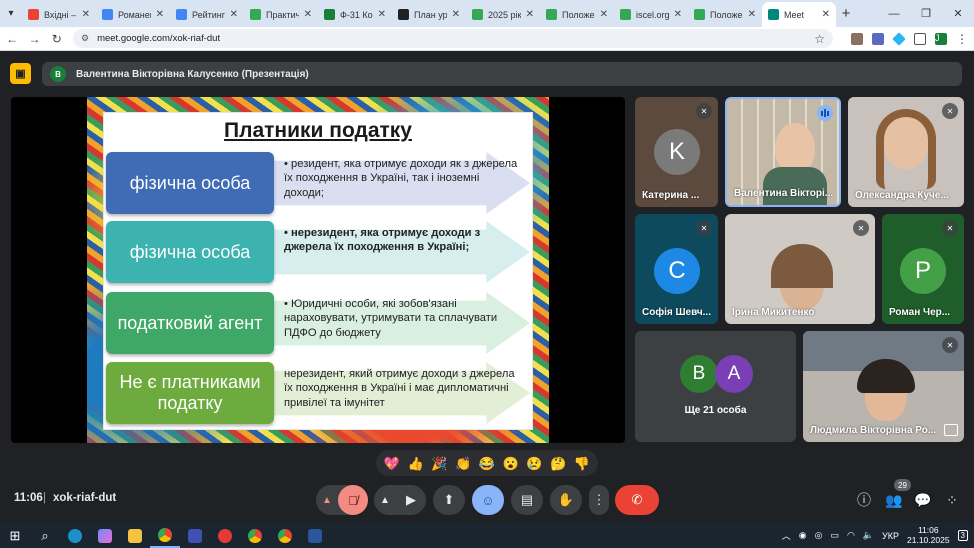  I want to click on profile-avatar: J, so click(940, 38).